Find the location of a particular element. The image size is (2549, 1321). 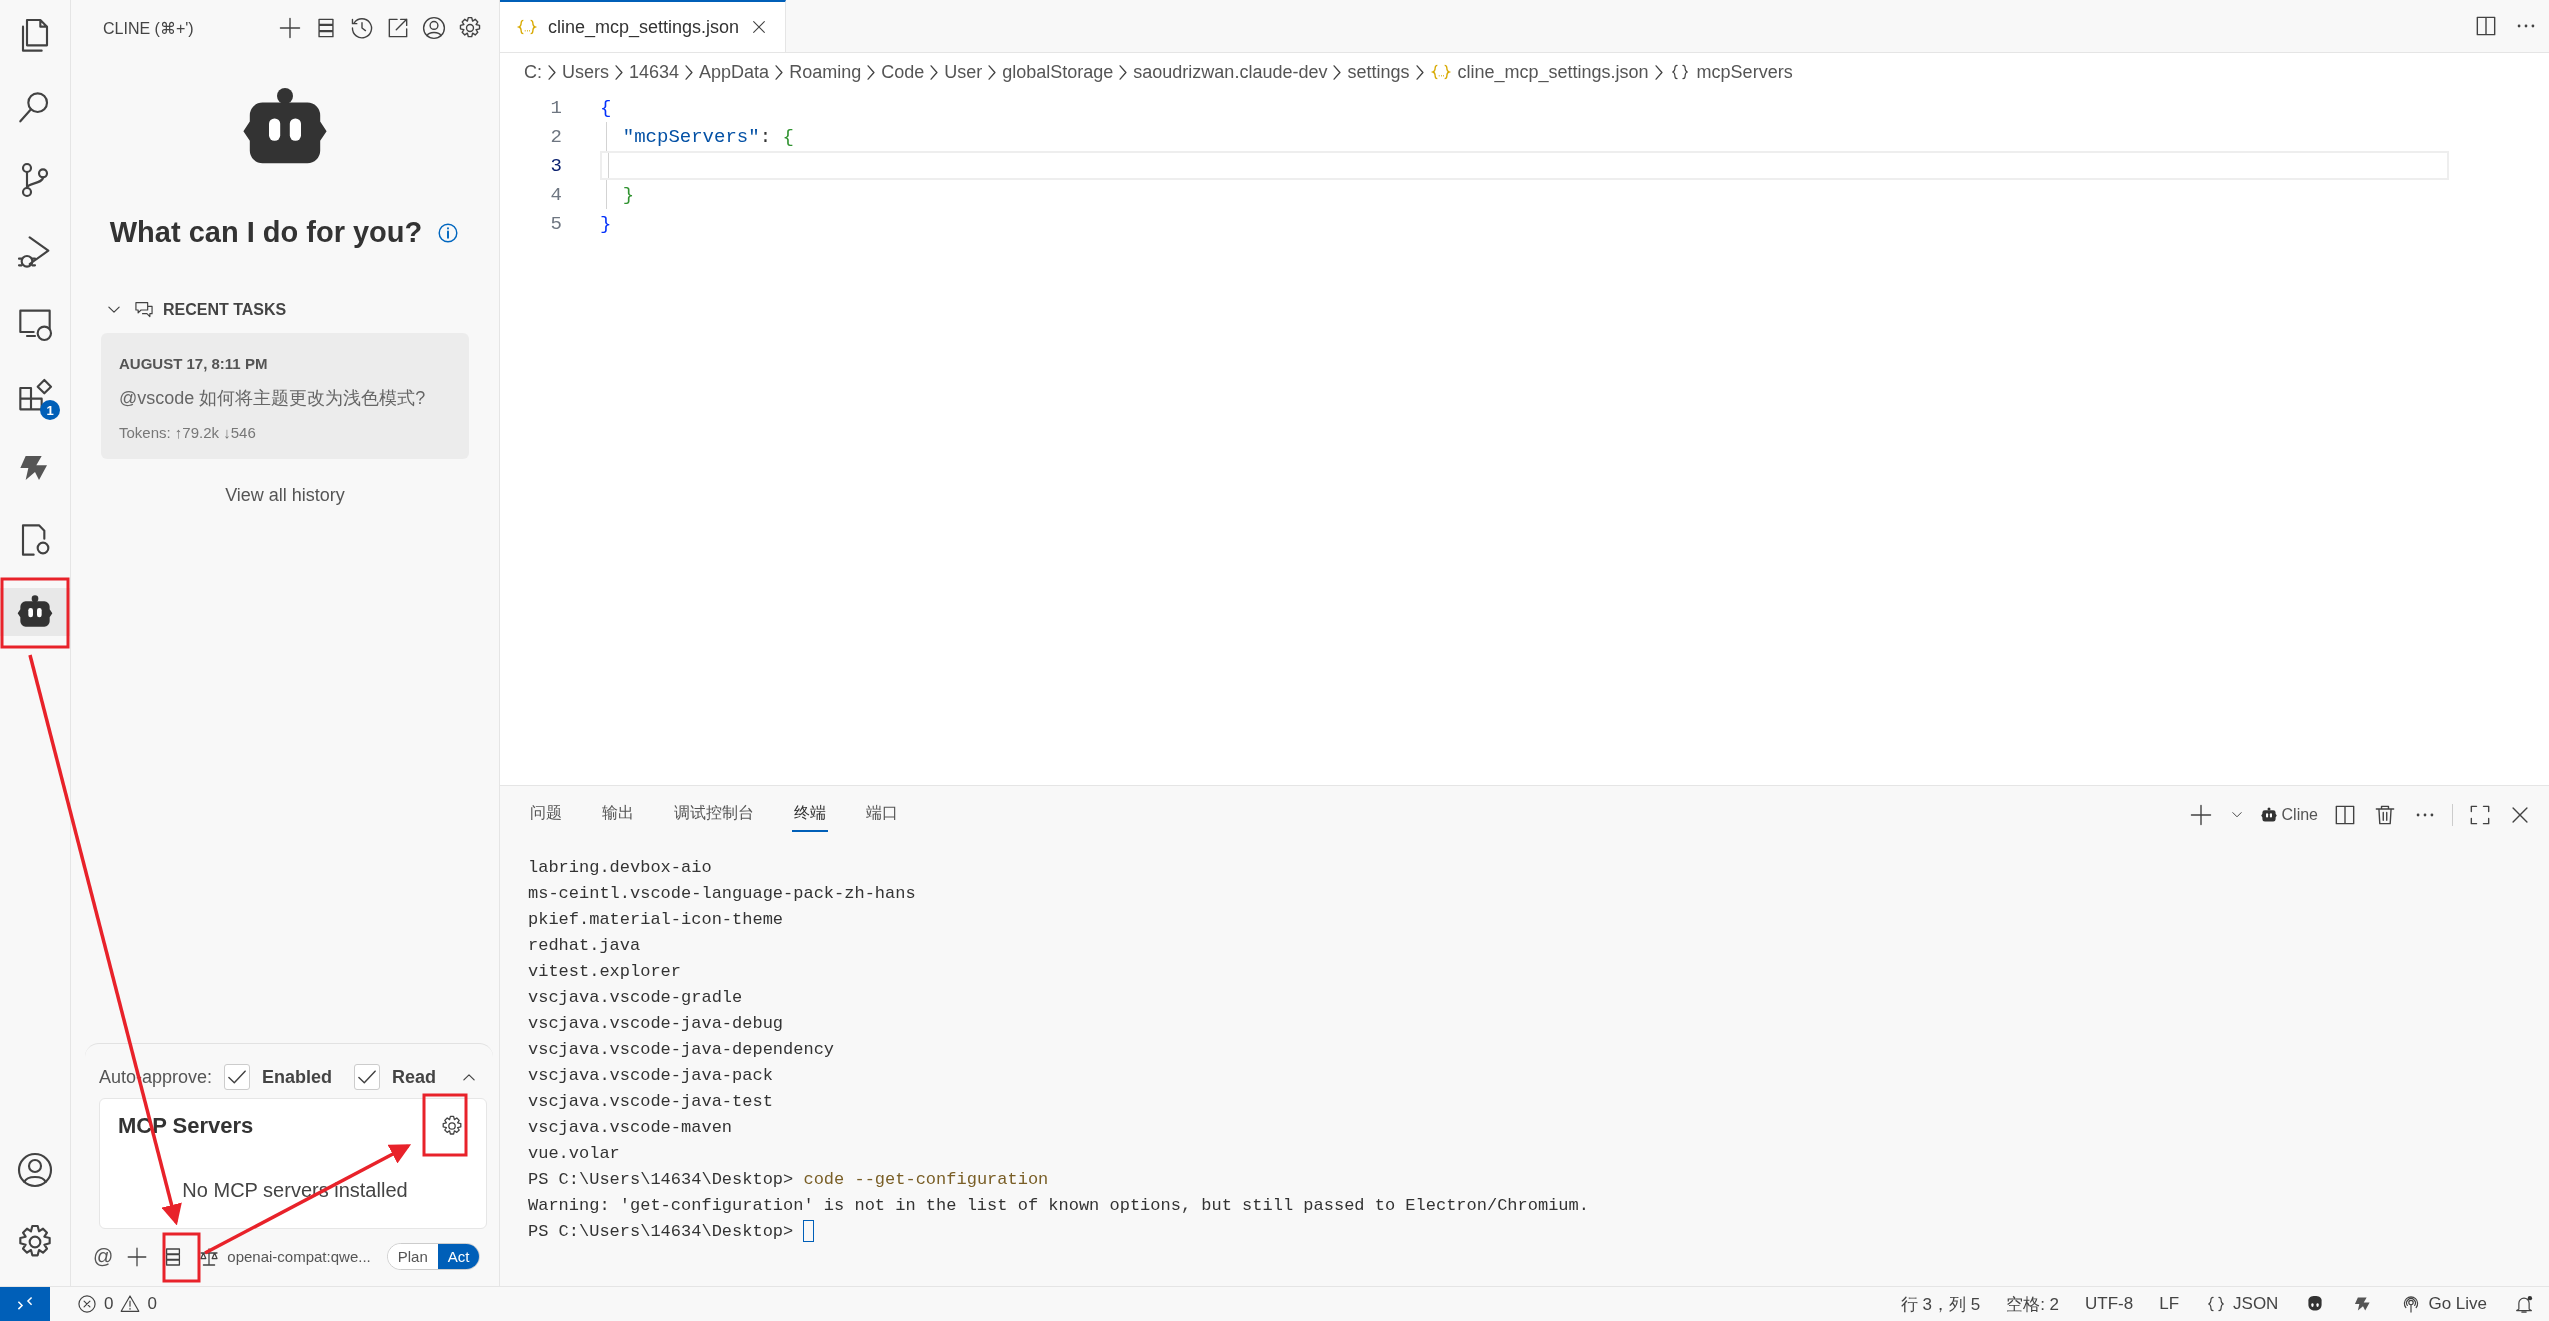

terminal-text: pkief.material-icon-theme is located at coordinates (656, 919).